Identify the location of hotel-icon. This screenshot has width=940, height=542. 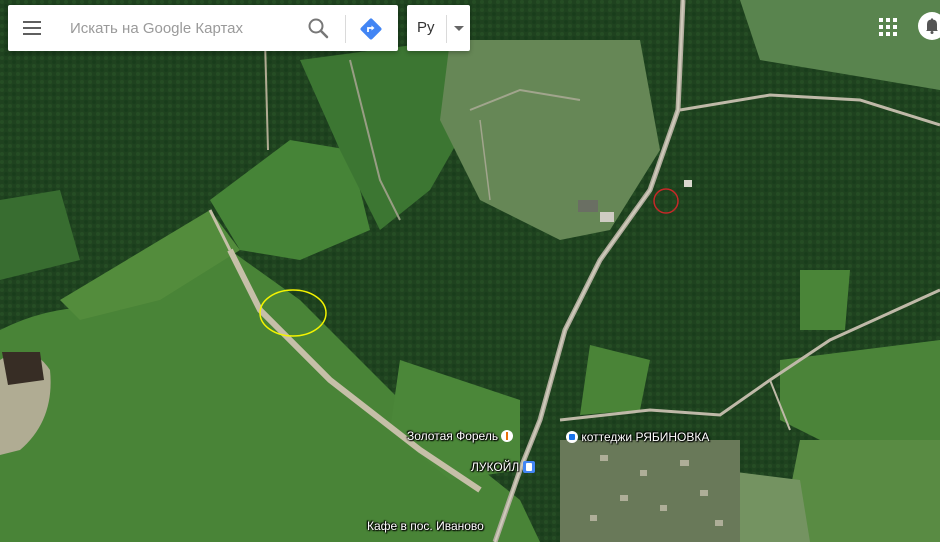
(572, 437).